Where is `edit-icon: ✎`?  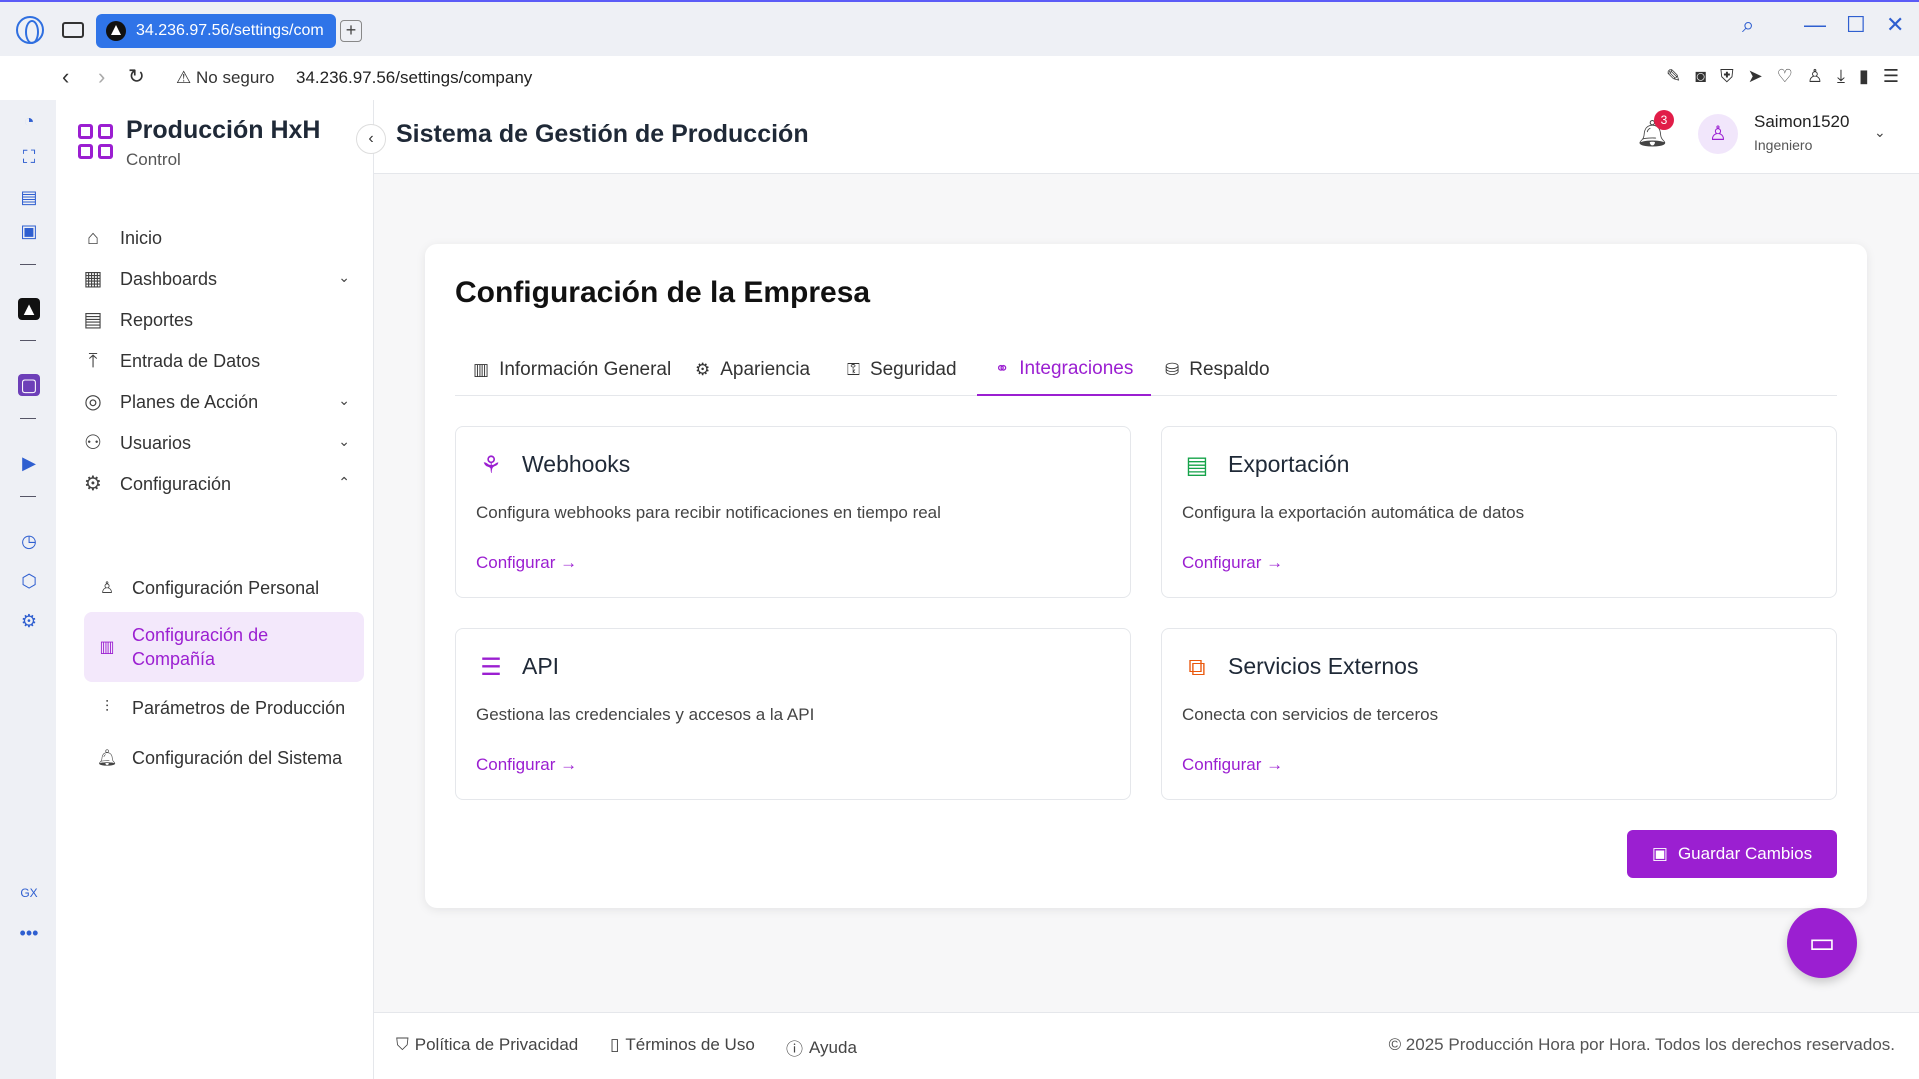 edit-icon: ✎ is located at coordinates (1673, 76).